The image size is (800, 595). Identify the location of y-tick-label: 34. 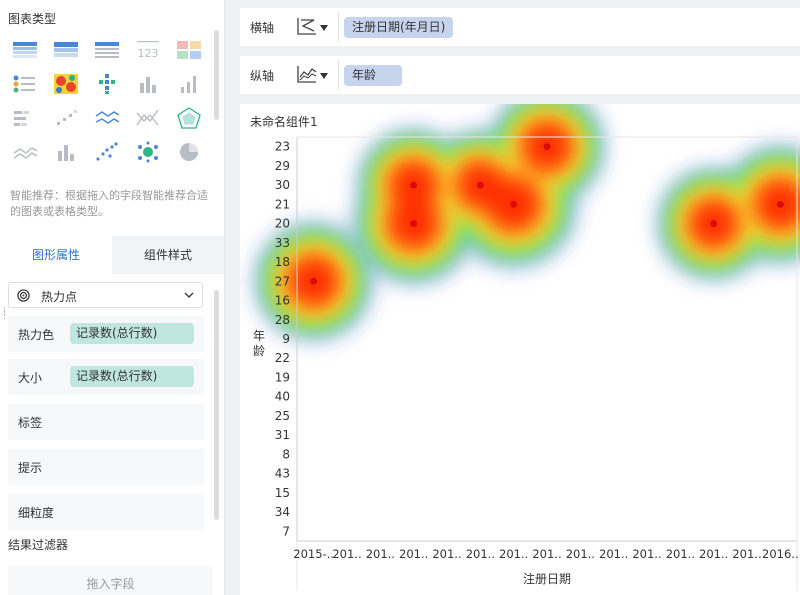
(282, 512).